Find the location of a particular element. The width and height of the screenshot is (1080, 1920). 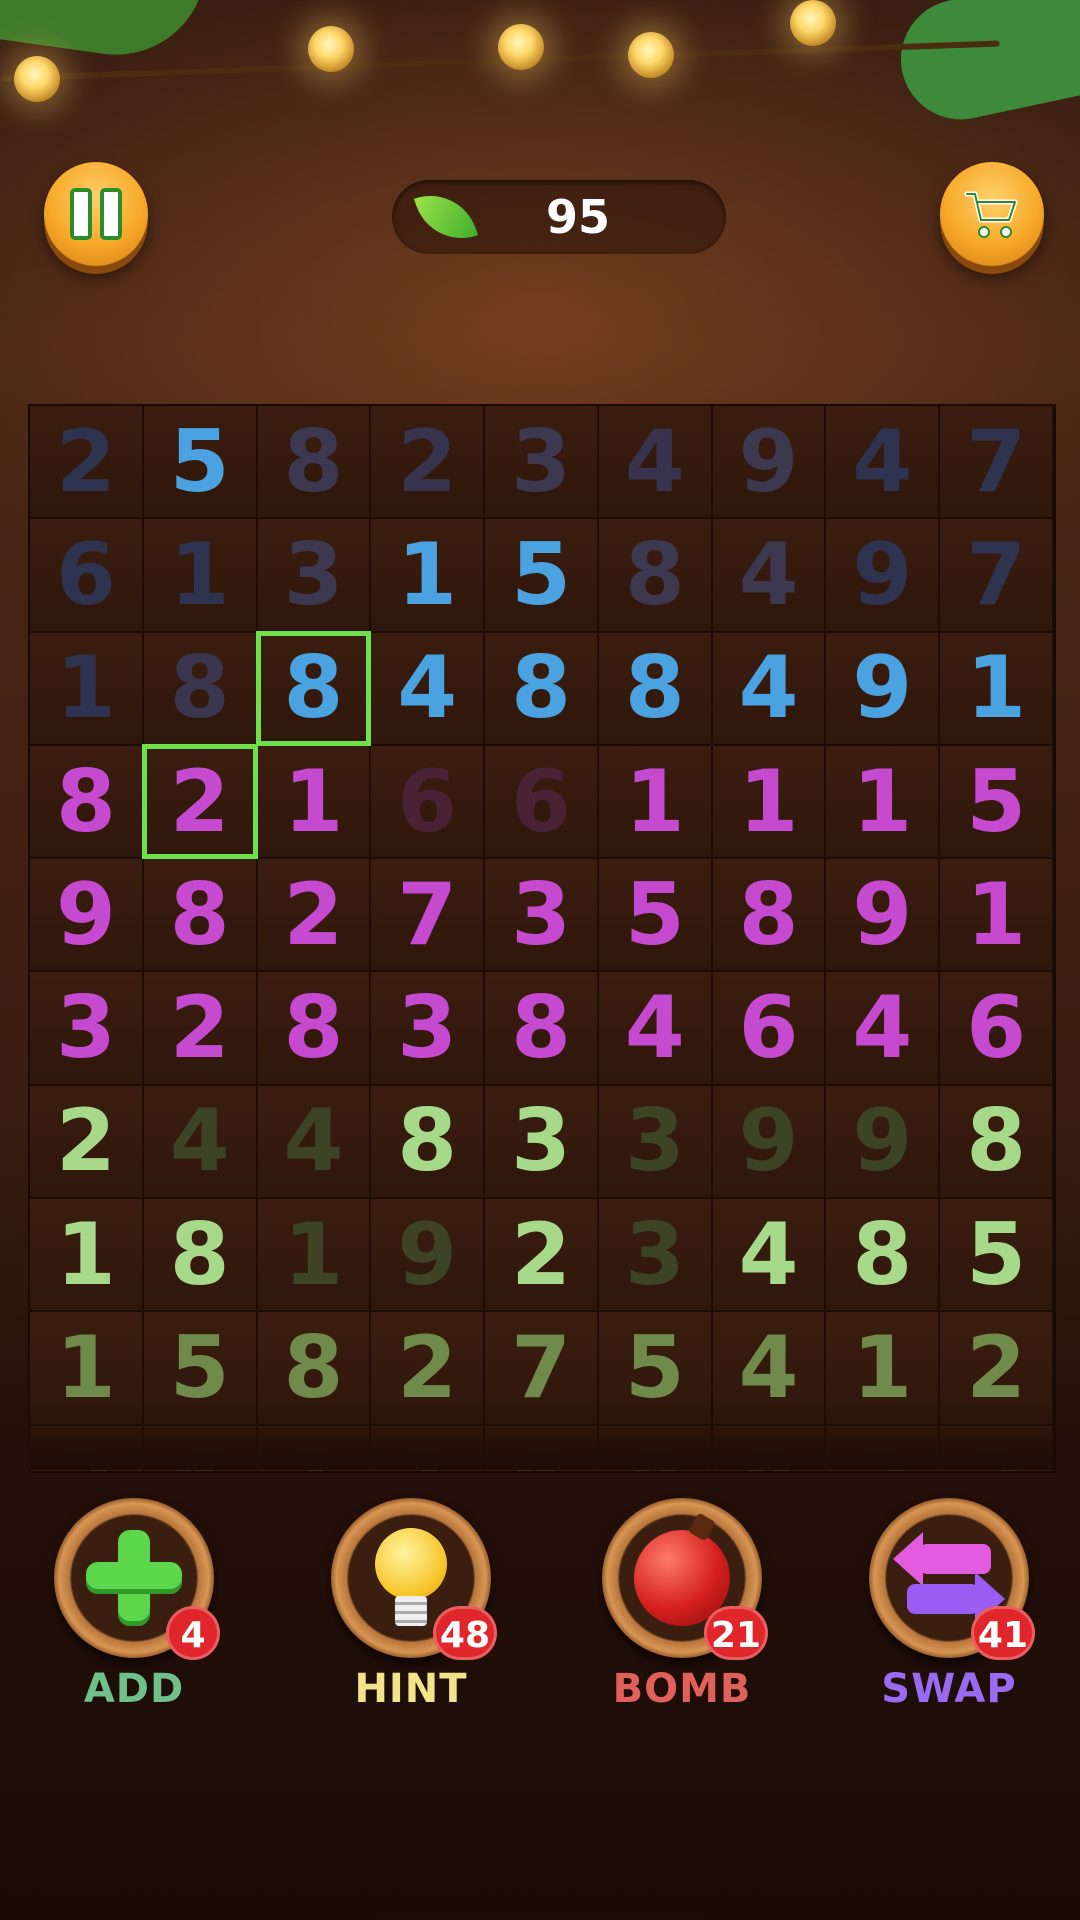

hint-tool-ring: 48 is located at coordinates (414, 1579).